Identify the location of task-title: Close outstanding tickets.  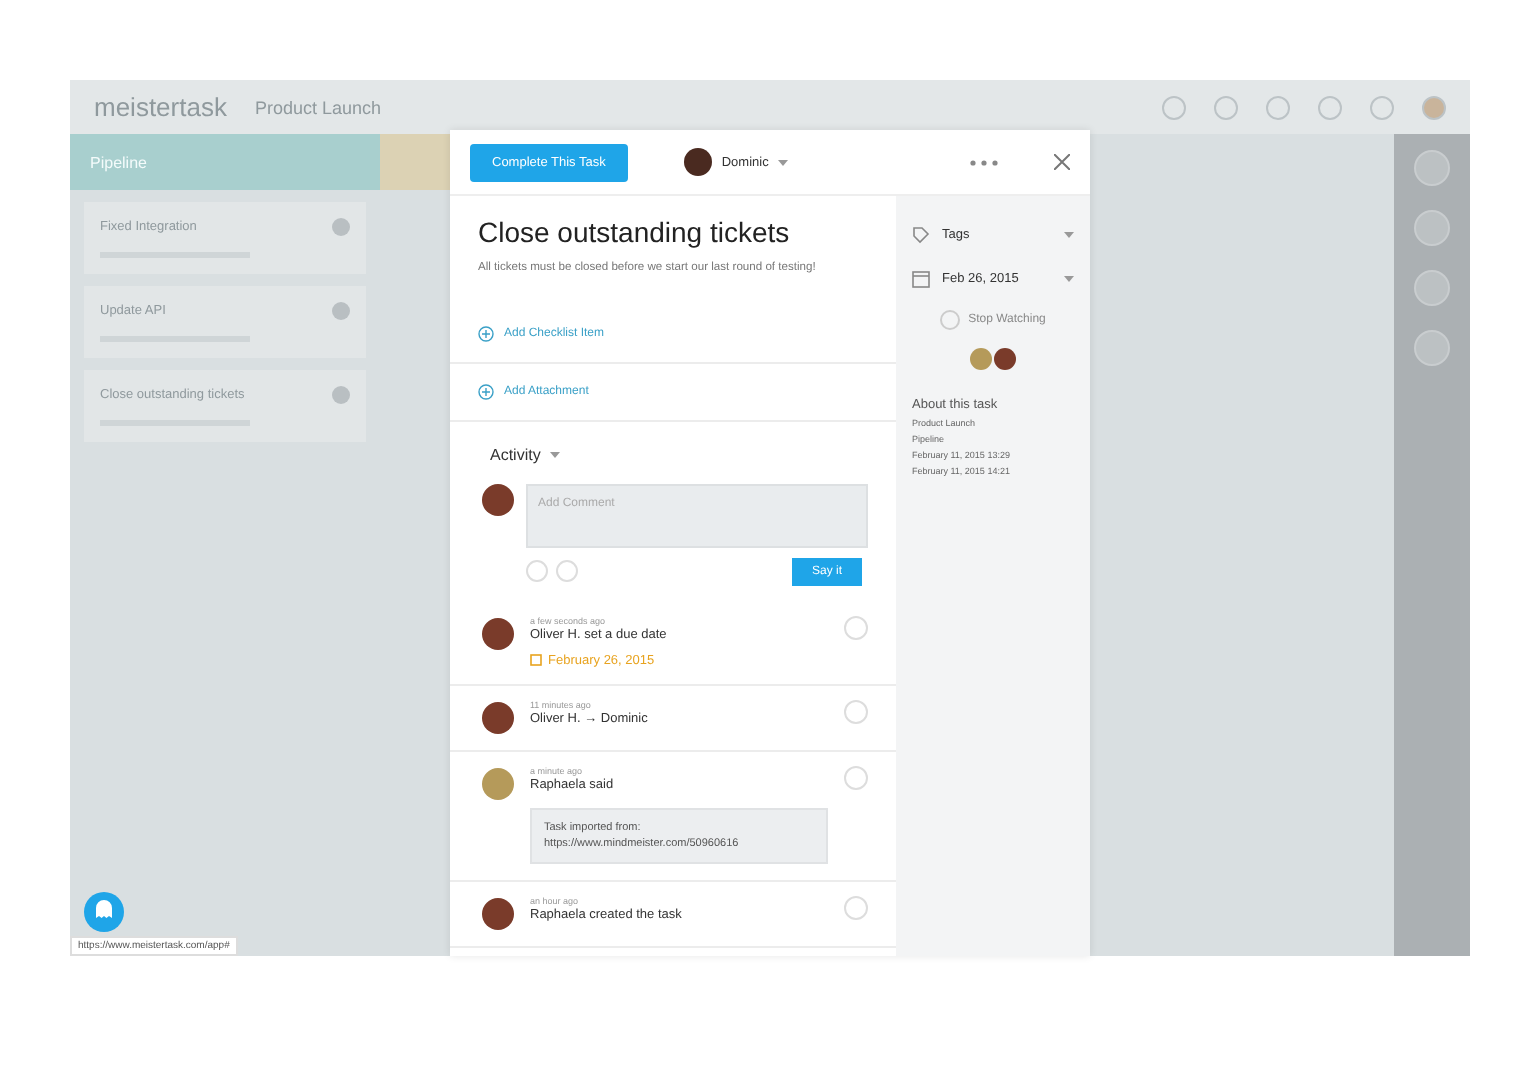
(635, 232).